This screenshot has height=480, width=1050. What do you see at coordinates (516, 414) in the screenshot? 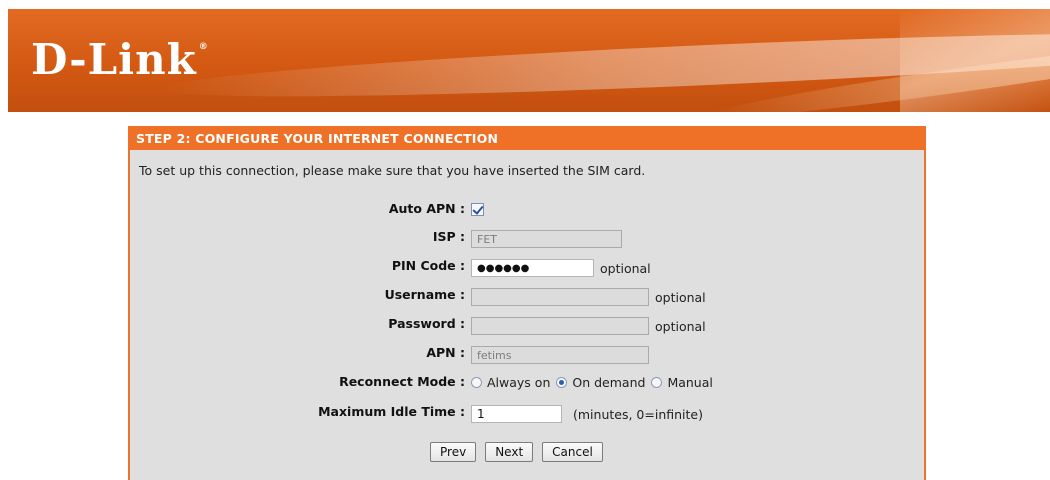
I see `max-idle-time-input: 1` at bounding box center [516, 414].